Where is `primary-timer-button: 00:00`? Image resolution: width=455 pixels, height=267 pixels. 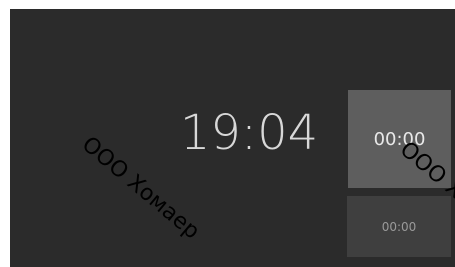
primary-timer-button: 00:00 is located at coordinates (399, 139).